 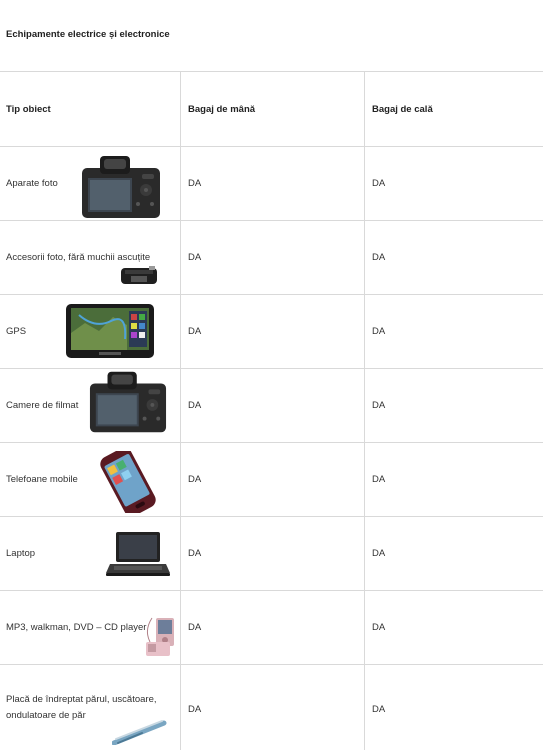 What do you see at coordinates (128, 482) in the screenshot?
I see `mobile-phone-icon` at bounding box center [128, 482].